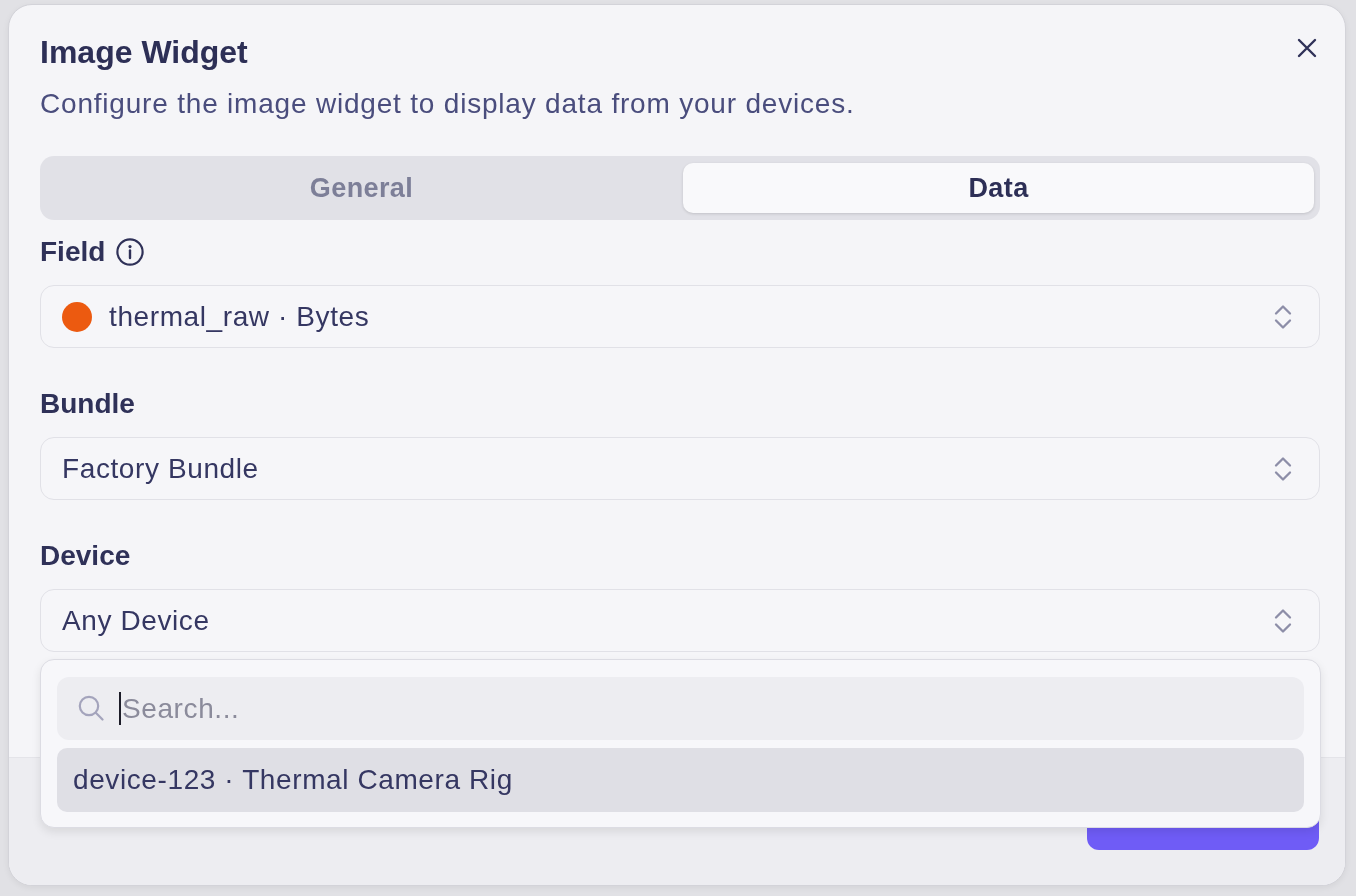  Describe the element at coordinates (144, 52) in the screenshot. I see `dialog-title: Image Widget` at that location.